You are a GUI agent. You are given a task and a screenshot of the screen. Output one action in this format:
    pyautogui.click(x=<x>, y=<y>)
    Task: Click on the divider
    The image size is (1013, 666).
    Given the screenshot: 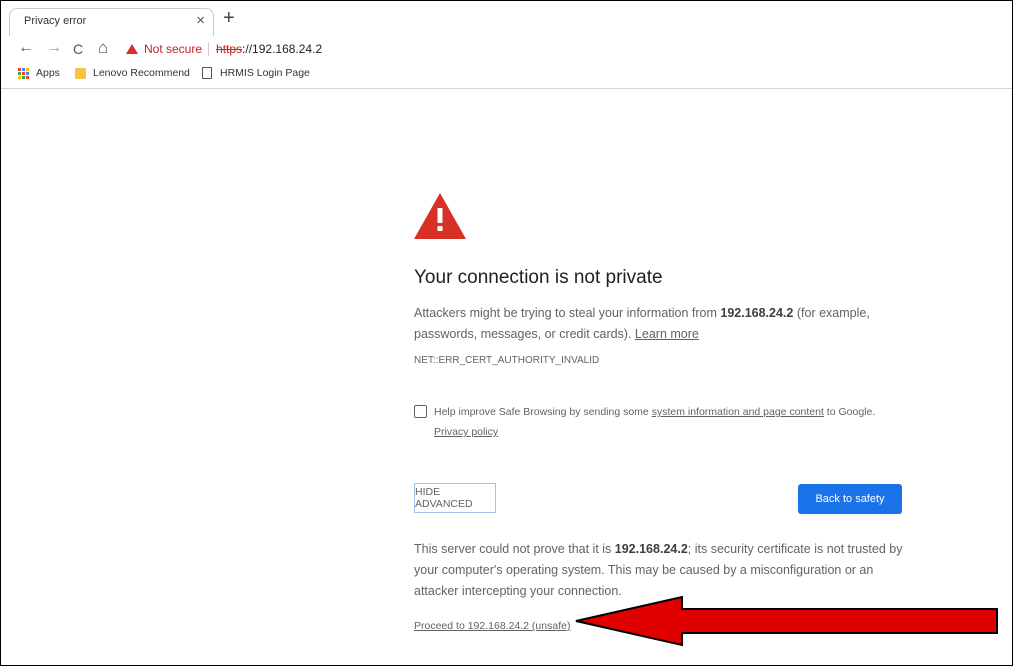 What is the action you would take?
    pyautogui.click(x=209, y=49)
    